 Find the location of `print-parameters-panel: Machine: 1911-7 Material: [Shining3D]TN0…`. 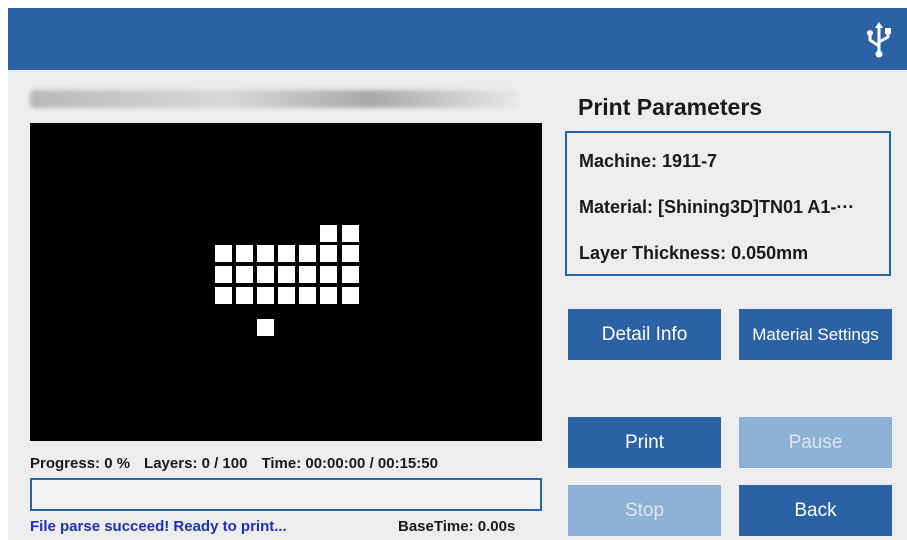

print-parameters-panel: Machine: 1911-7 Material: [Shining3D]TN0… is located at coordinates (728, 203).